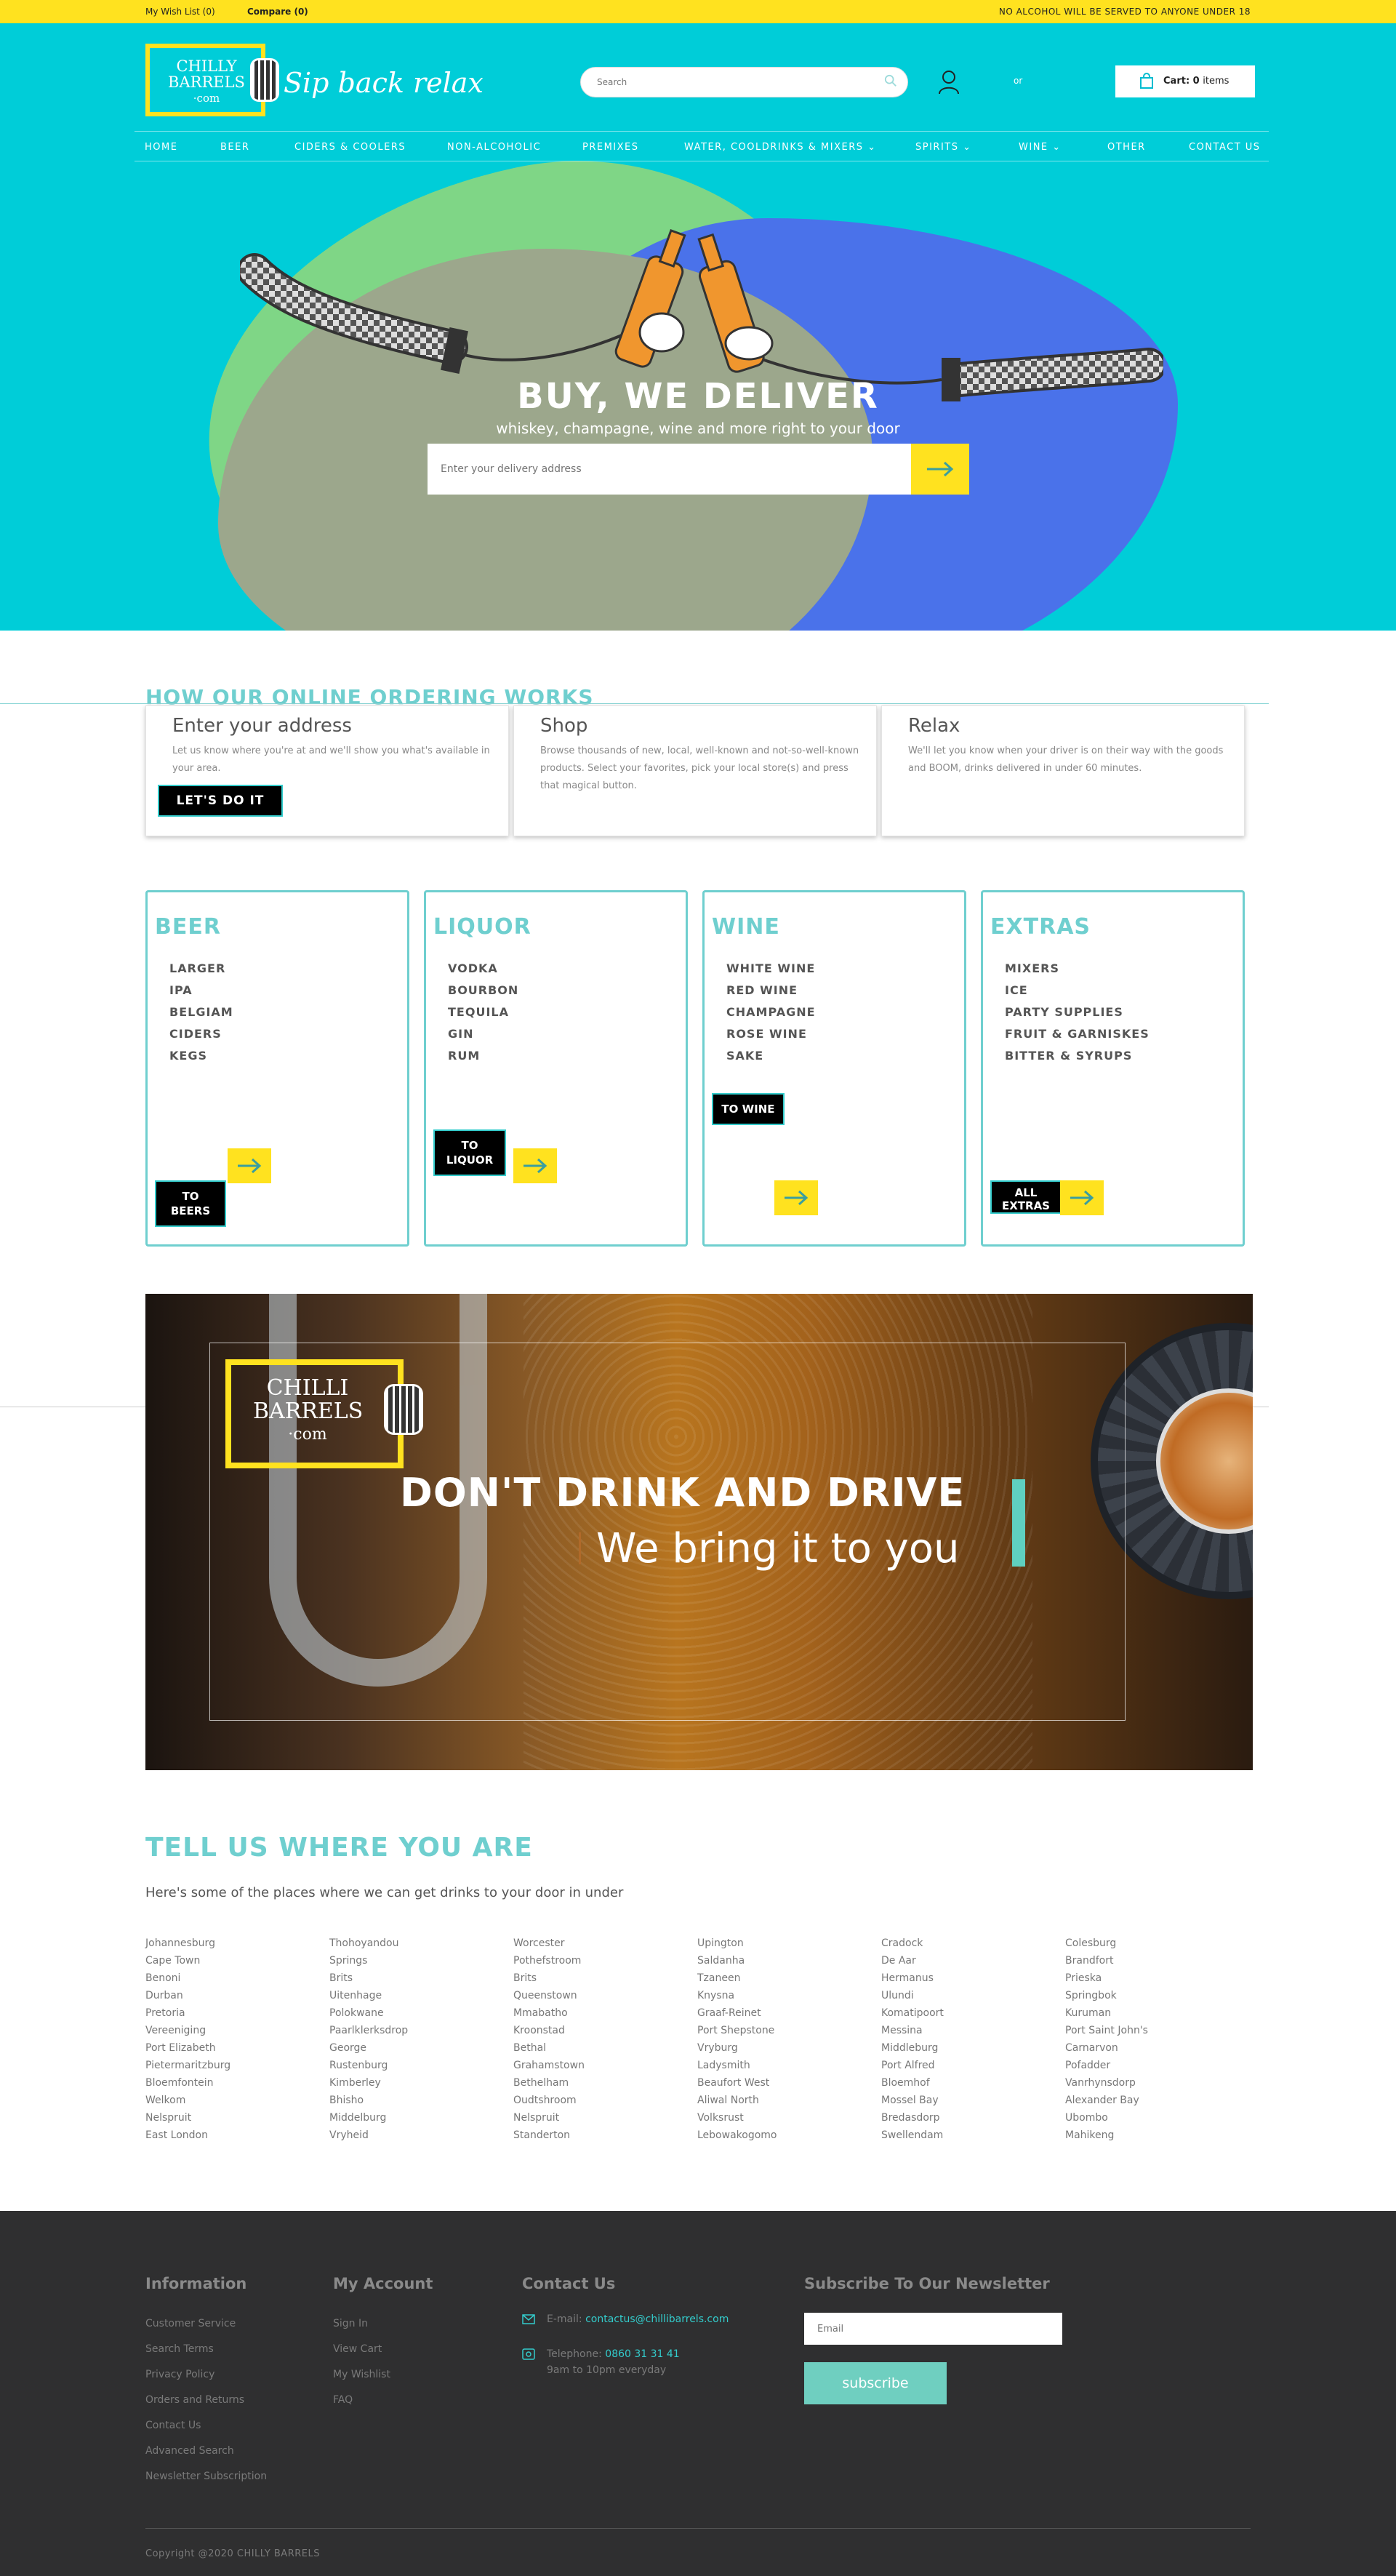  Describe the element at coordinates (277, 12) in the screenshot. I see `compare-link: Compare (0)` at that location.